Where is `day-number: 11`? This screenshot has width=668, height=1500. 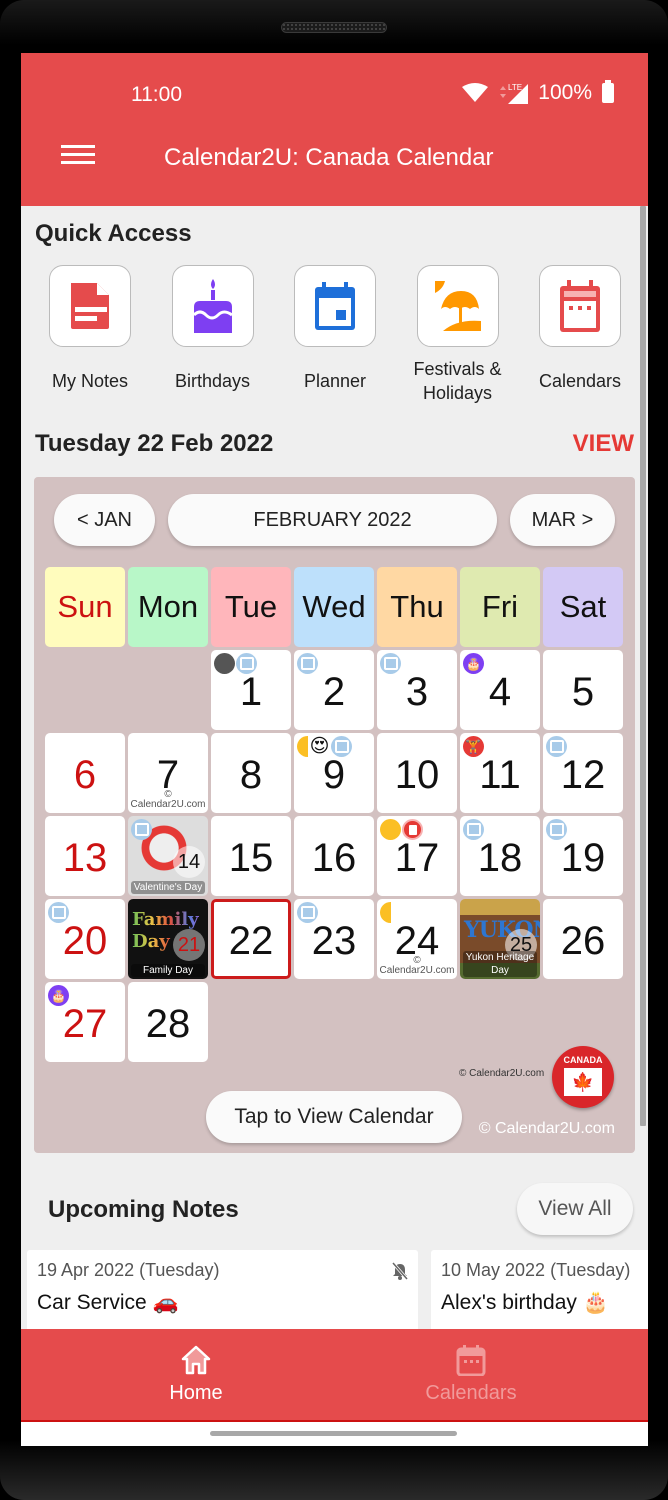 day-number: 11 is located at coordinates (500, 774).